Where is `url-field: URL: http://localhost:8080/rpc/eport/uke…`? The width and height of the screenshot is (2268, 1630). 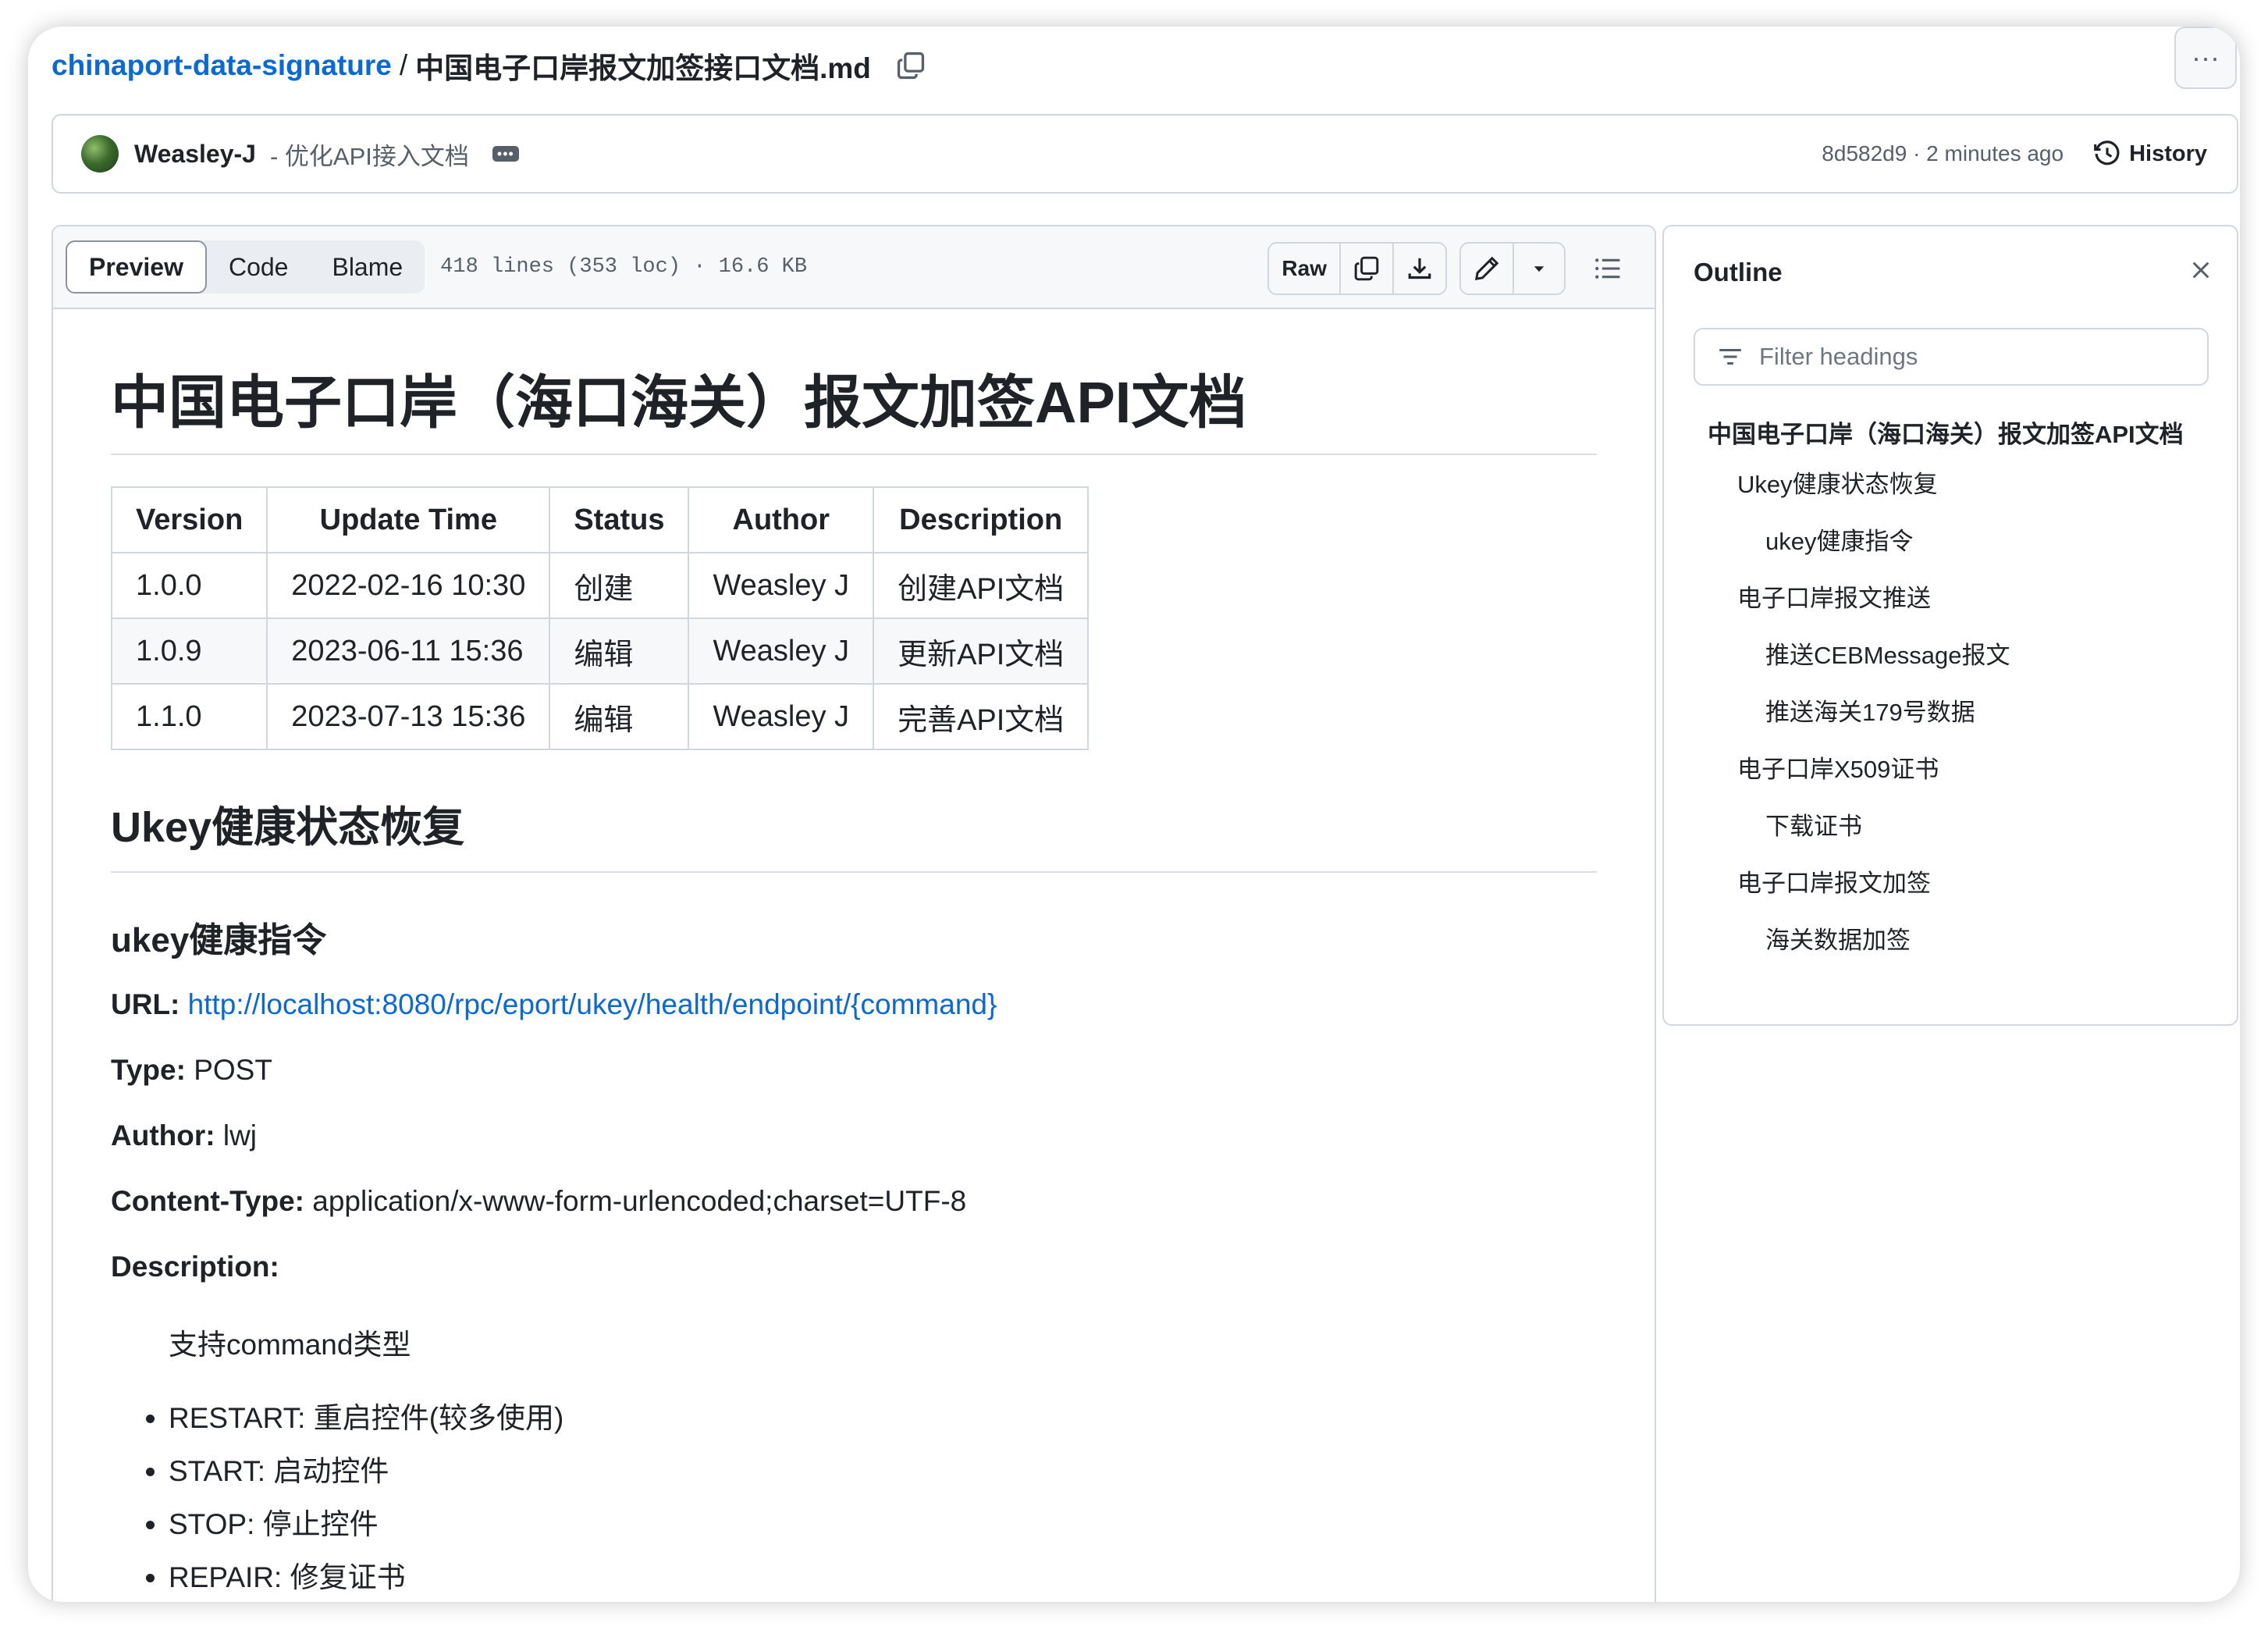
url-field: URL: http://localhost:8080/rpc/eport/uke… is located at coordinates (854, 1004).